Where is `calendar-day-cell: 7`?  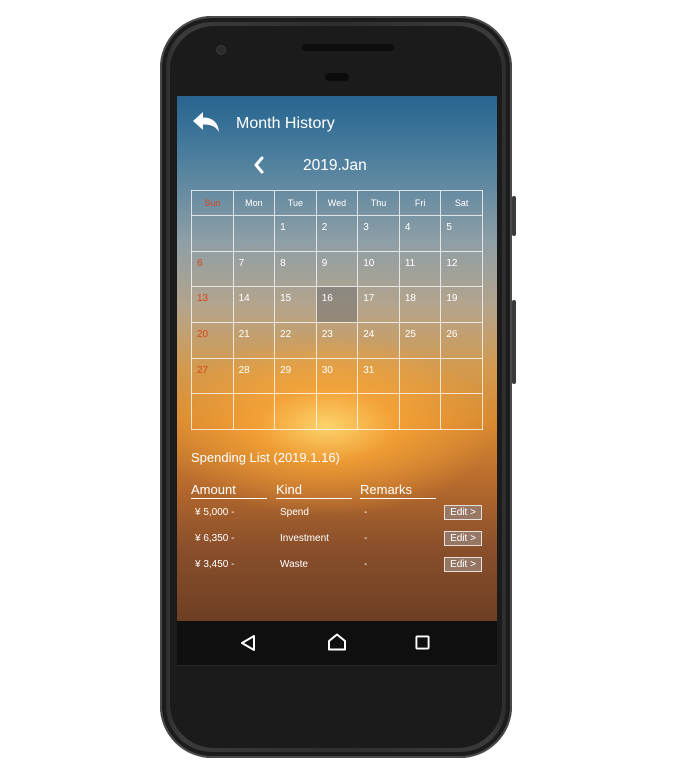
calendar-day-cell: 7 is located at coordinates (254, 269).